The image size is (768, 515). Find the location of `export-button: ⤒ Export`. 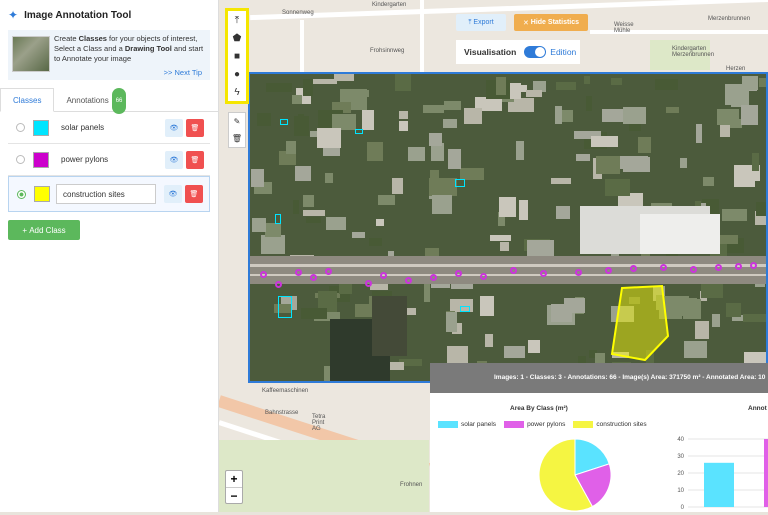

export-button: ⤒ Export is located at coordinates (481, 22).